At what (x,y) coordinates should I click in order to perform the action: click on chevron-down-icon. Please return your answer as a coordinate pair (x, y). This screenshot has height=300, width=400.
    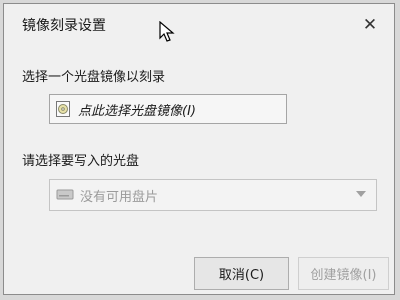
    Looking at the image, I should click on (361, 194).